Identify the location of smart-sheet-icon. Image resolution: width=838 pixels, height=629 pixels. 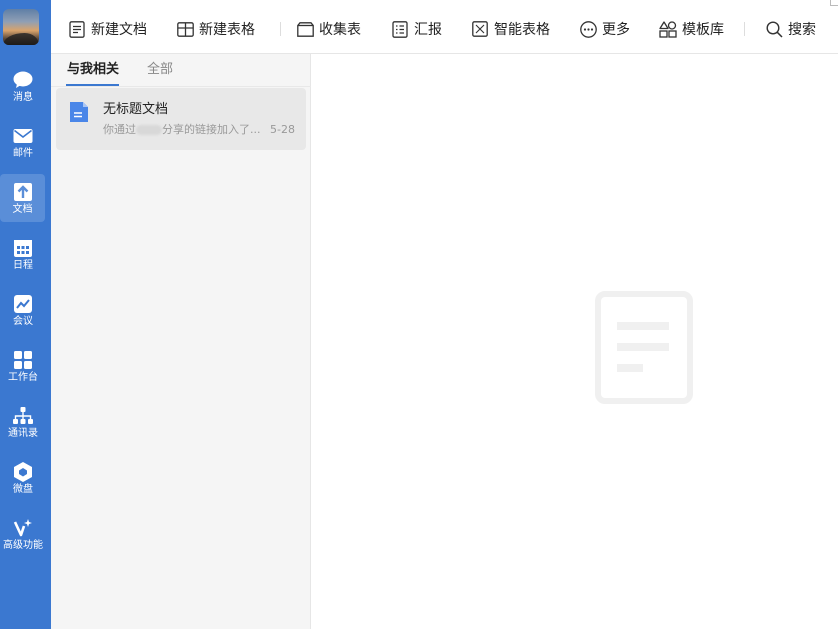
(480, 29).